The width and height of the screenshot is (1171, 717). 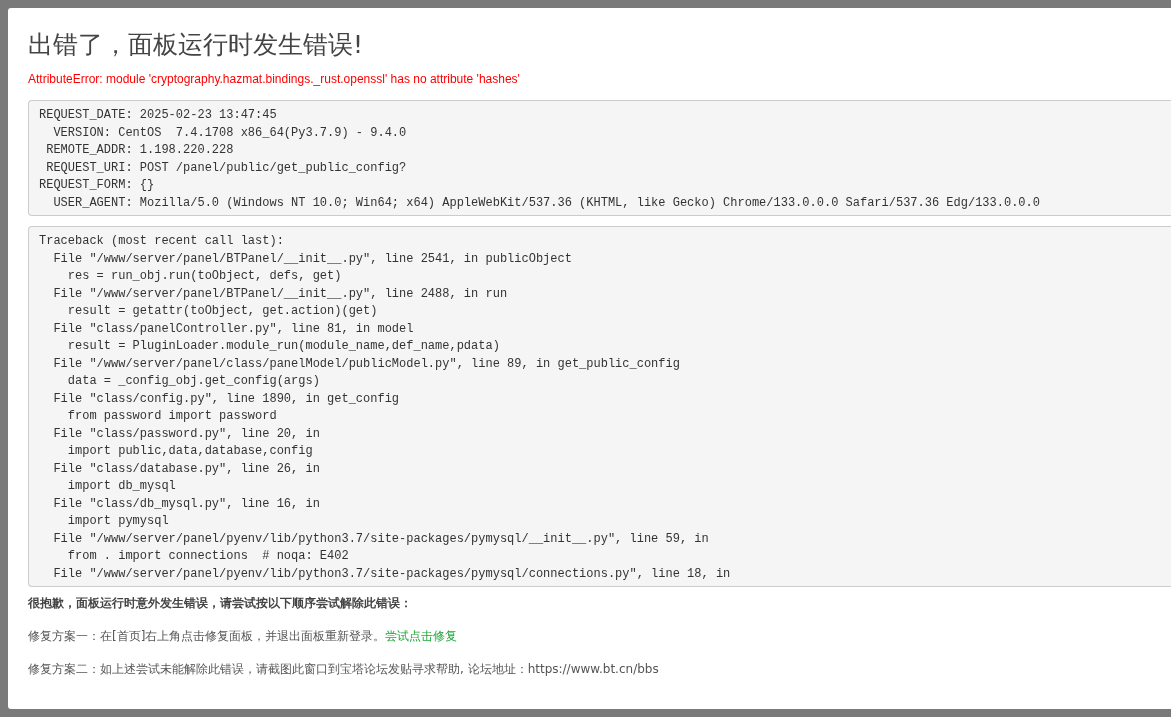 What do you see at coordinates (229, 132) in the screenshot?
I see `code-line: VERSION: CentOS 7.4.1708 x86_64(Py3.7.9) - 9.4.0` at bounding box center [229, 132].